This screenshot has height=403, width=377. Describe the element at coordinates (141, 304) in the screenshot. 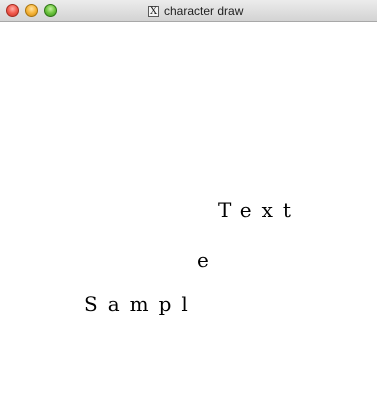

I see `drawn-text-line: Sampl` at that location.